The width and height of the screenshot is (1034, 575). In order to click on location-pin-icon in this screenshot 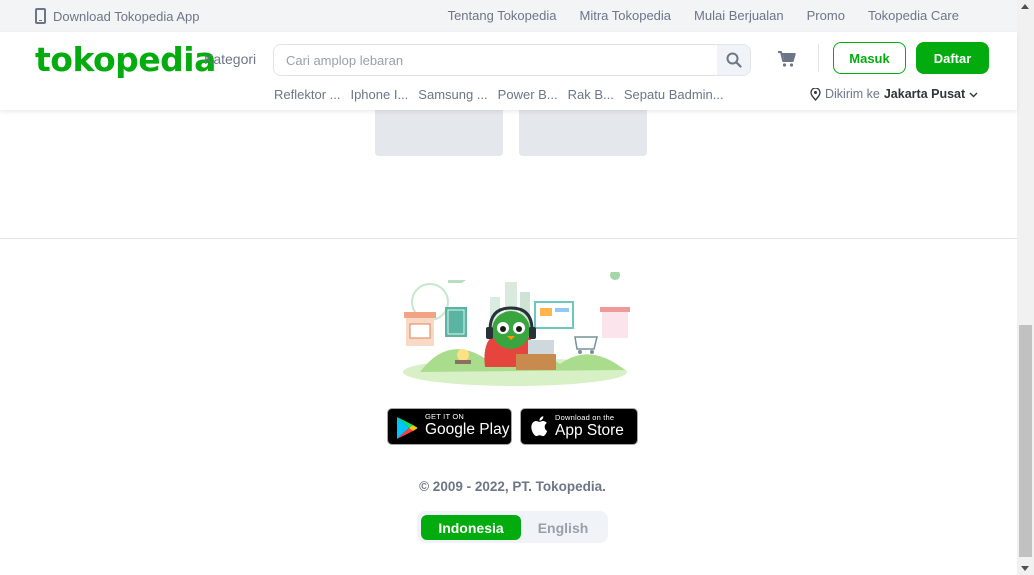, I will do `click(815, 94)`.